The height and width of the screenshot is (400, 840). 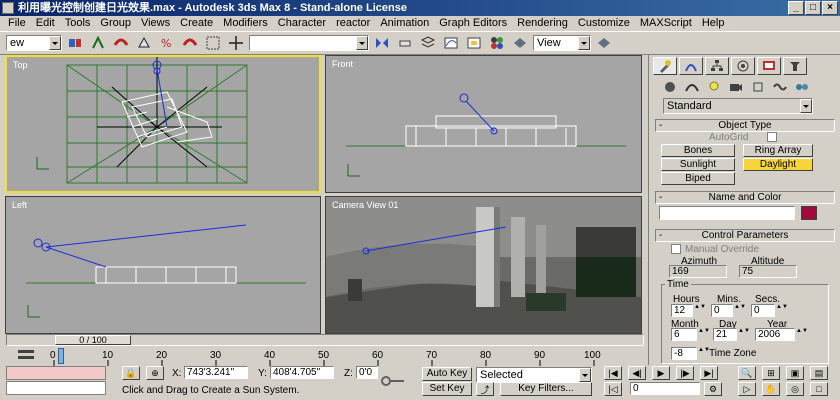 I want to click on mins-field: 0, so click(x=722, y=310).